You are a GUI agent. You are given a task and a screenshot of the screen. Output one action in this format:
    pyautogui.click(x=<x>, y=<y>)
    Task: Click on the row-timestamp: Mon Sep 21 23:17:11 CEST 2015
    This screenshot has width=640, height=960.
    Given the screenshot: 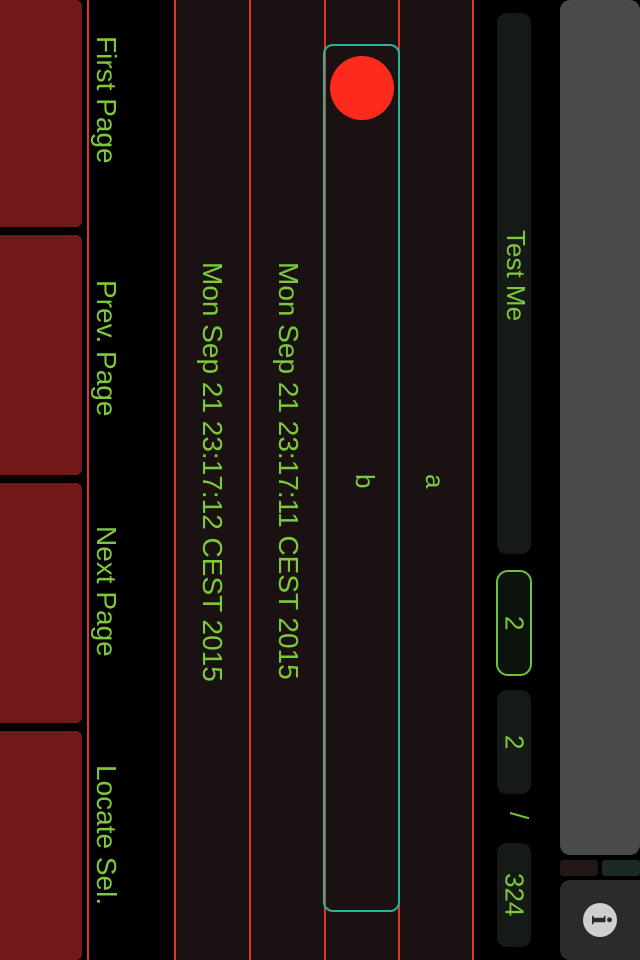 What is the action you would take?
    pyautogui.click(x=288, y=471)
    